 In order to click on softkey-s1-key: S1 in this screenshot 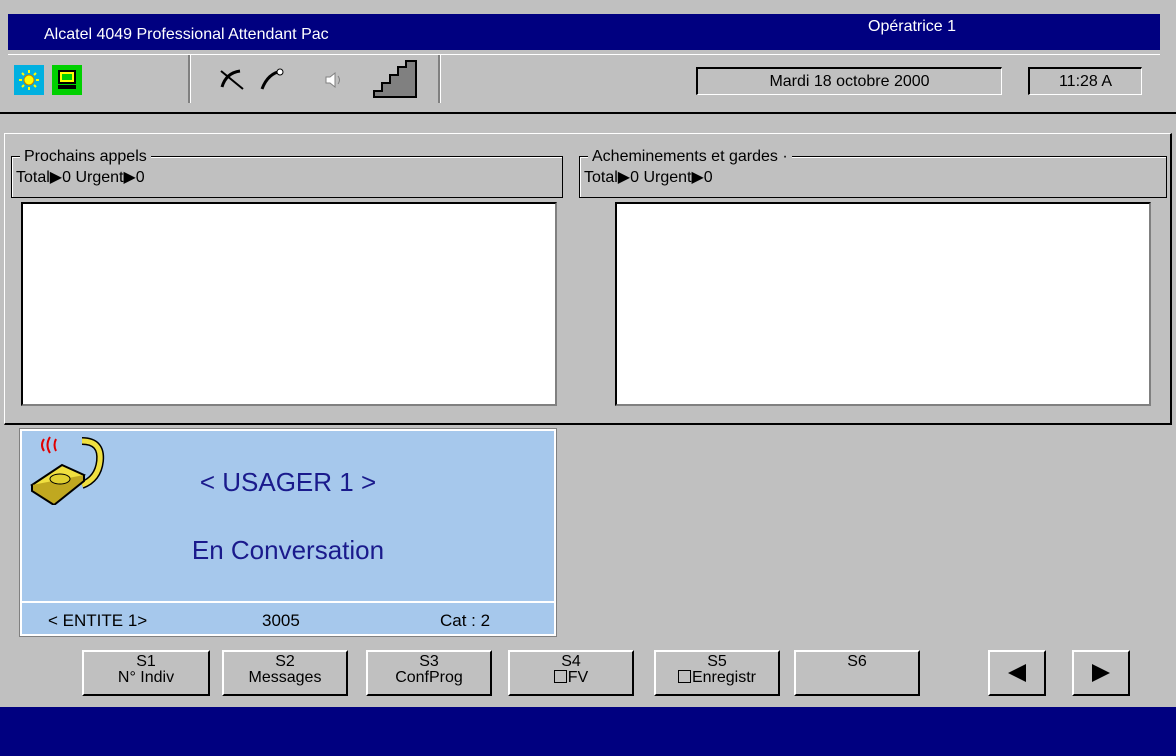, I will do `click(146, 661)`.